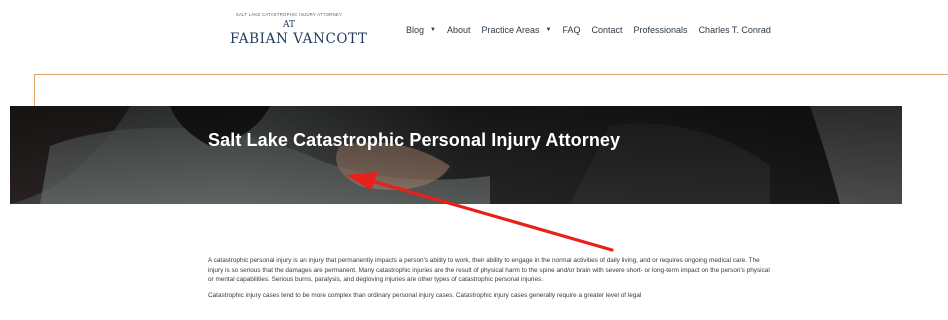  Describe the element at coordinates (299, 39) in the screenshot. I see `logo-firm-name: FABIAN VANCOTT` at that location.